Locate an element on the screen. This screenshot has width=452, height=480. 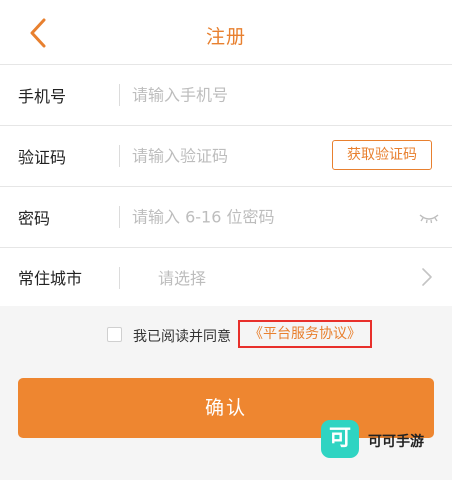
city-select: 请选择 is located at coordinates (182, 277).